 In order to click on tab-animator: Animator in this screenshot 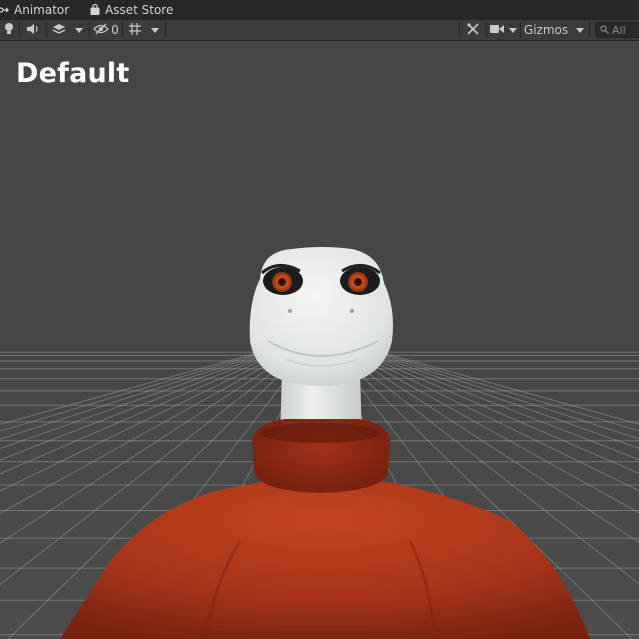, I will do `click(34, 10)`.